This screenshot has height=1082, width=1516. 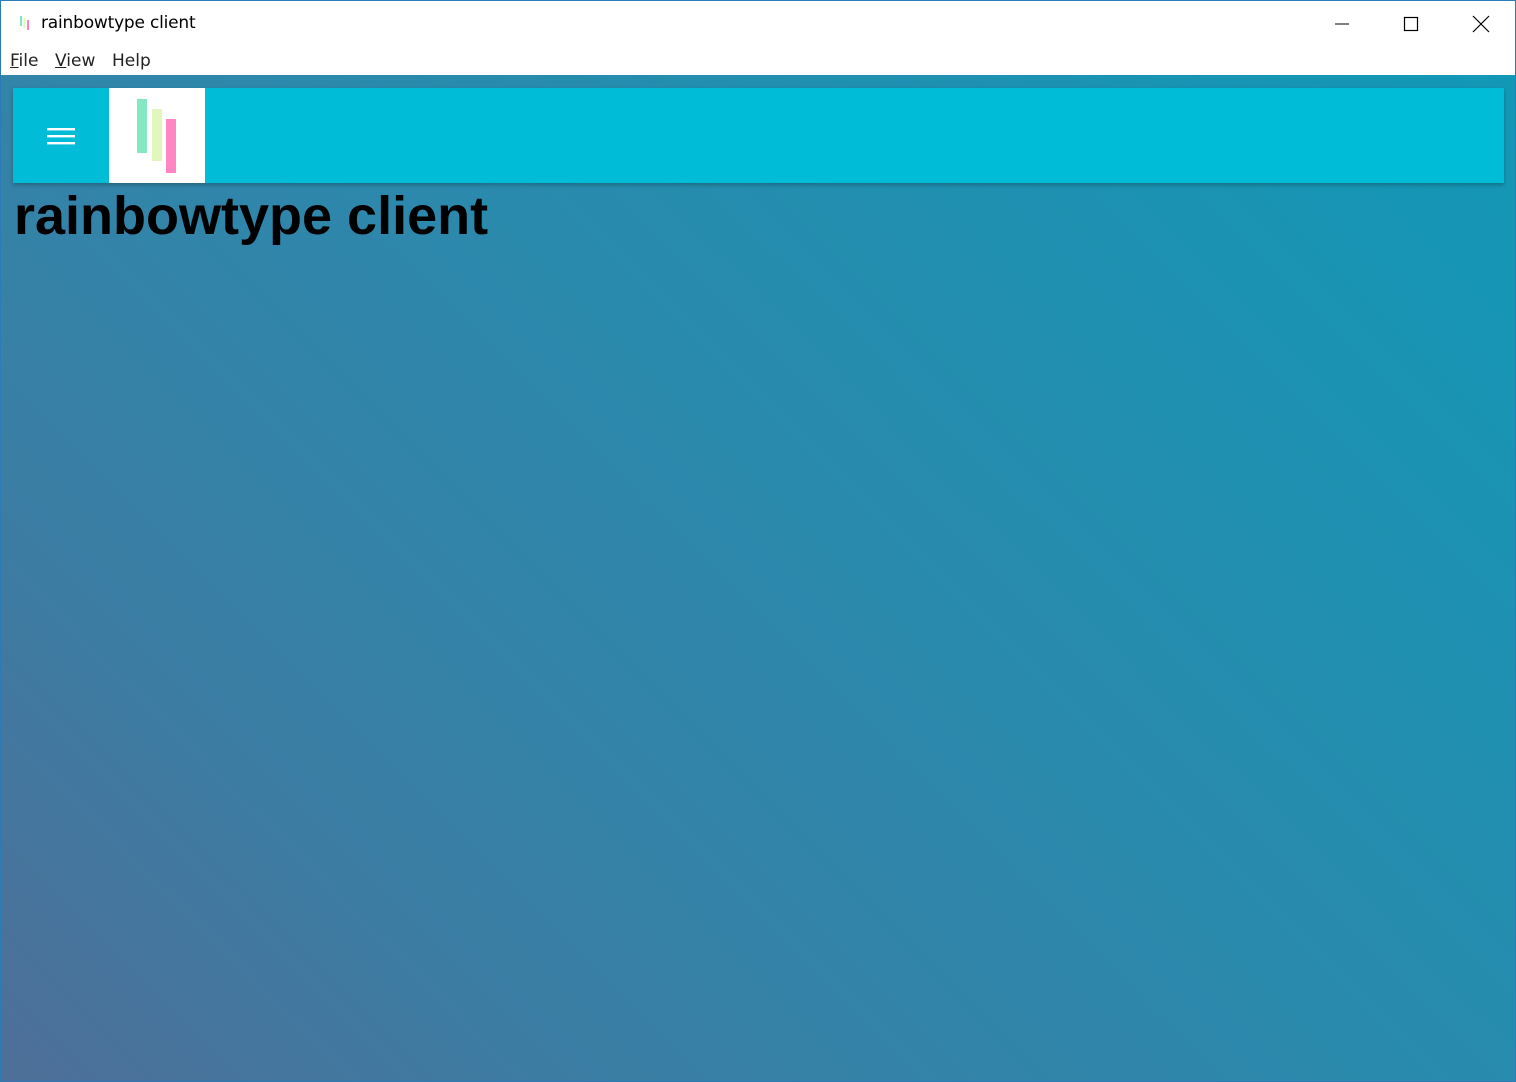 I want to click on maximize-button, so click(x=1411, y=24).